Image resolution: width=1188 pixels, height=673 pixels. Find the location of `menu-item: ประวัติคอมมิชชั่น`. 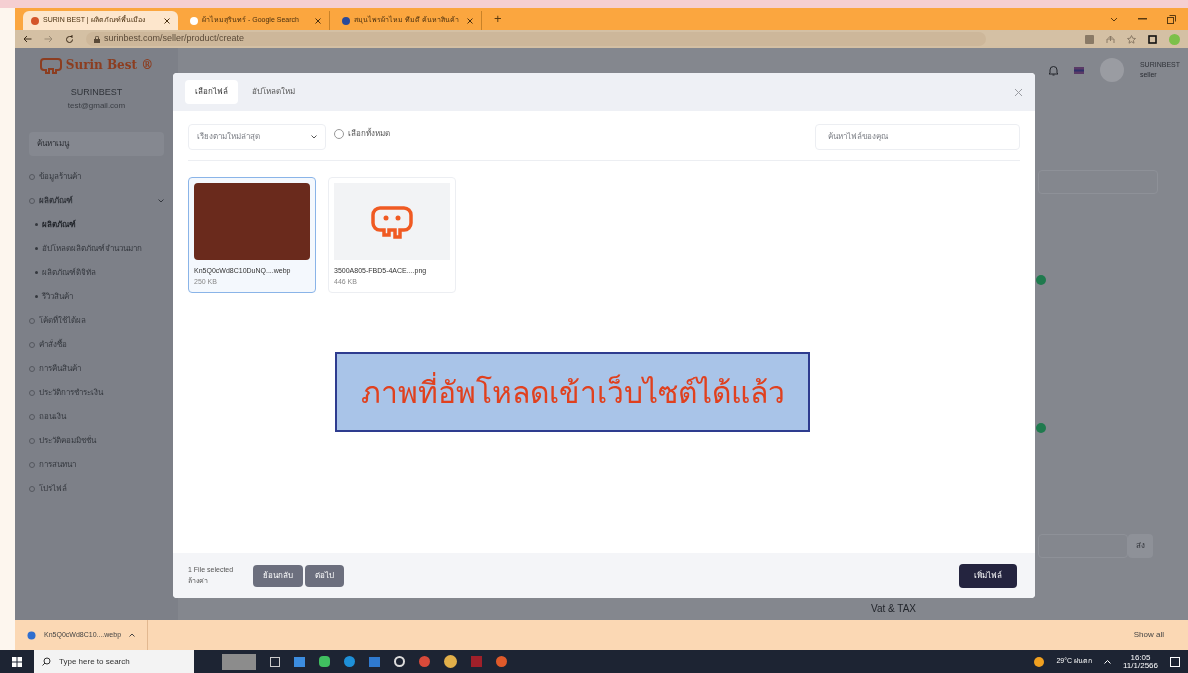

menu-item: ประวัติคอมมิชชั่น is located at coordinates (96, 440).